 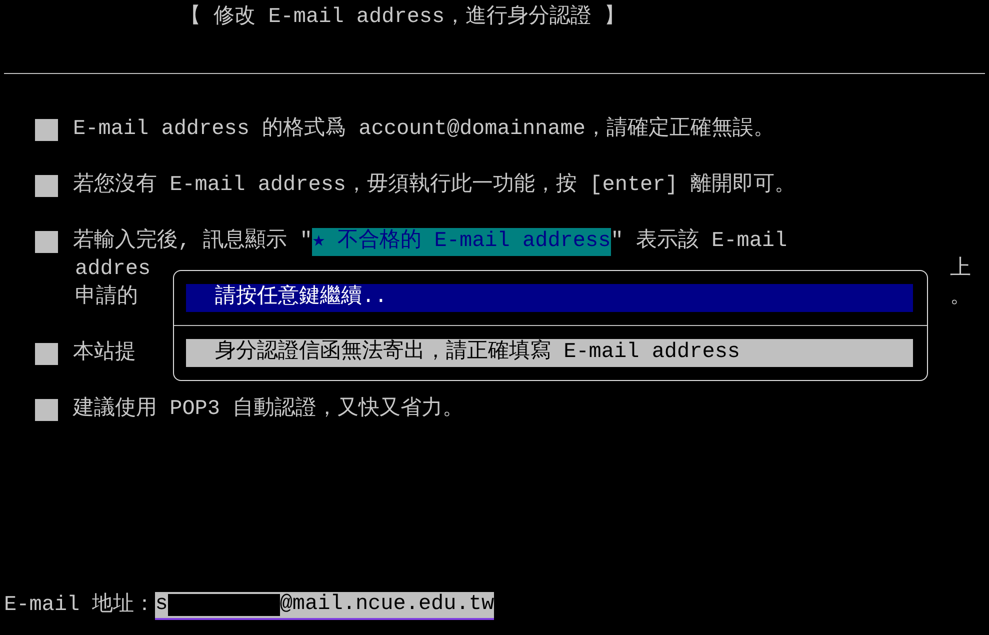 I want to click on email-input-field: s @mail.ncue.edu.tw, so click(x=324, y=606).